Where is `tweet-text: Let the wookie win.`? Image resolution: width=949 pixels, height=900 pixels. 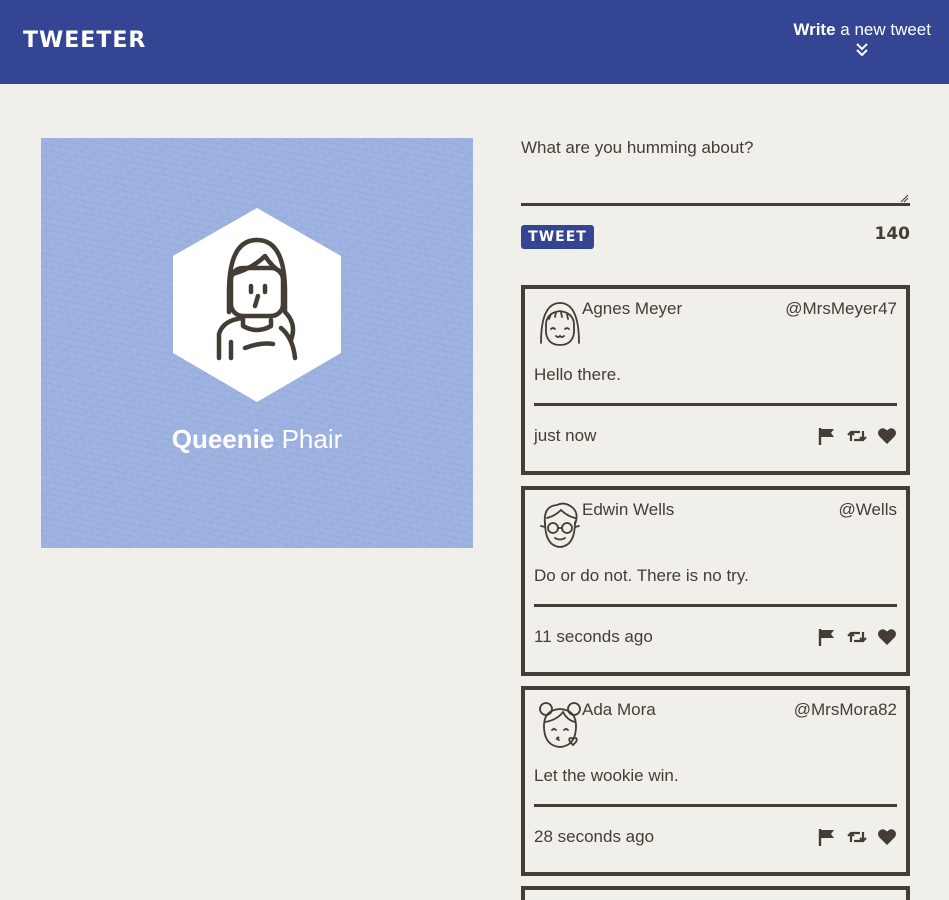 tweet-text: Let the wookie win. is located at coordinates (606, 775).